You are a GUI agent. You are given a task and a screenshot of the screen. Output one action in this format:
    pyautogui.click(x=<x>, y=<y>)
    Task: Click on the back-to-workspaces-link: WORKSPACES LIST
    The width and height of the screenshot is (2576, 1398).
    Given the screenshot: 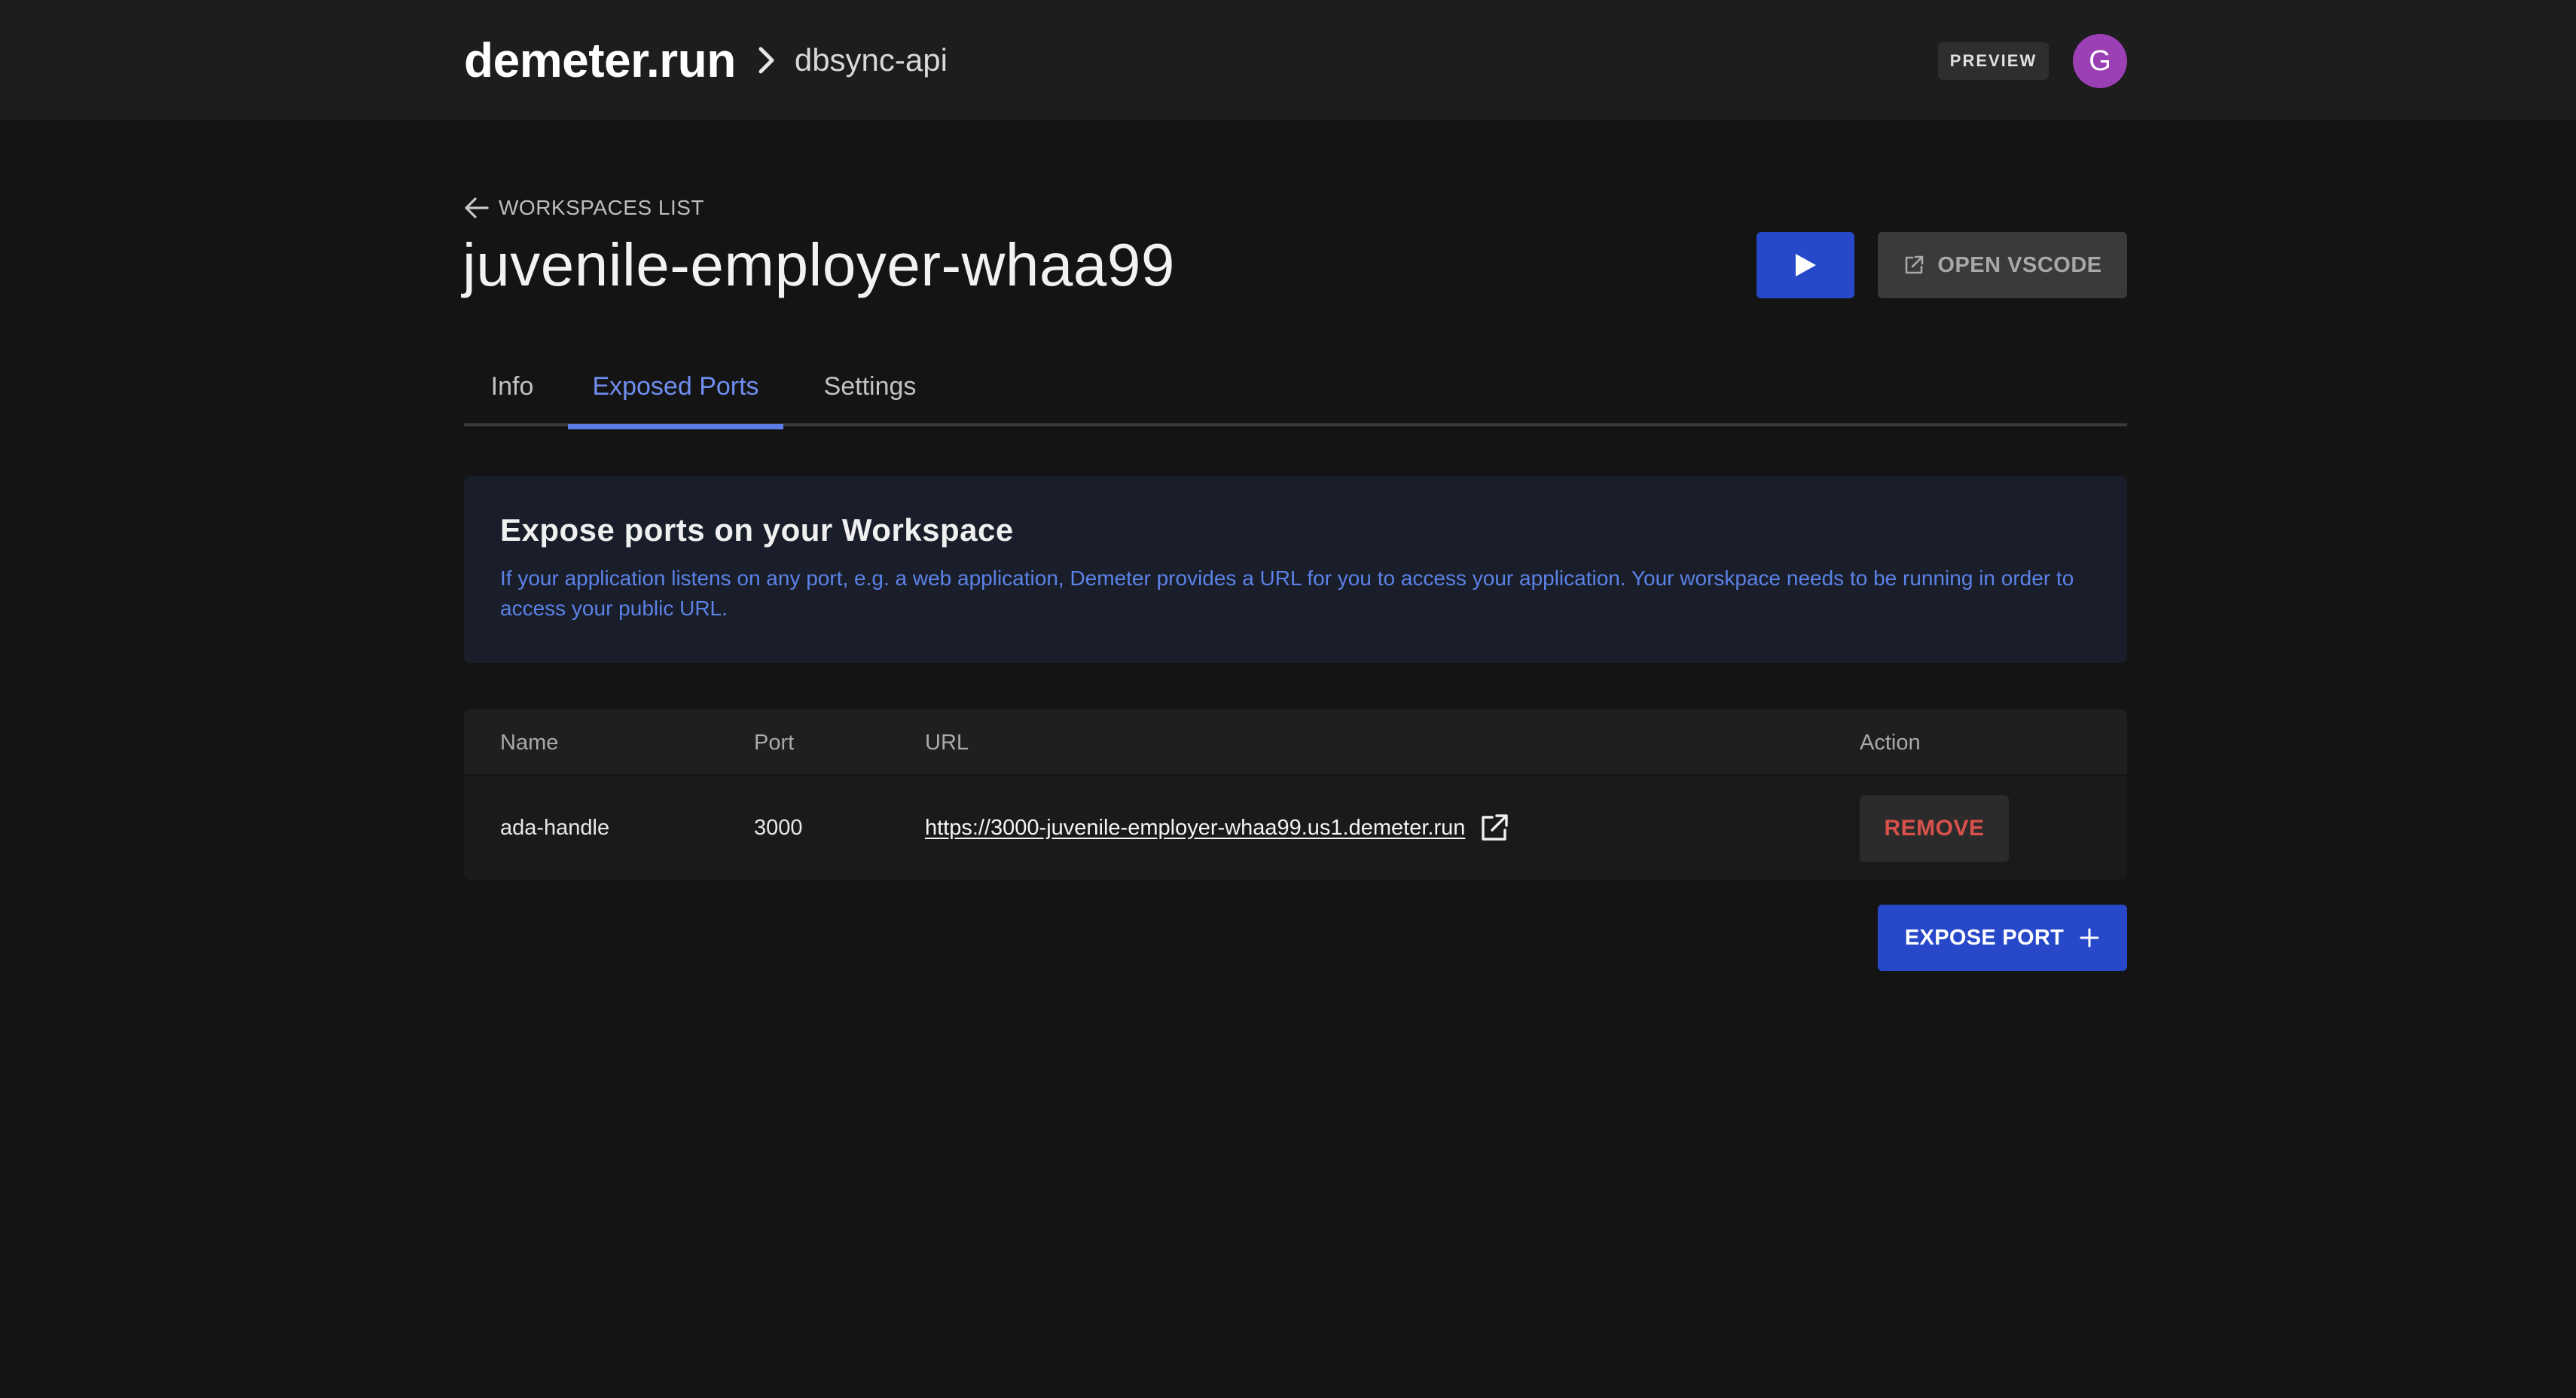 What is the action you would take?
    pyautogui.click(x=584, y=208)
    